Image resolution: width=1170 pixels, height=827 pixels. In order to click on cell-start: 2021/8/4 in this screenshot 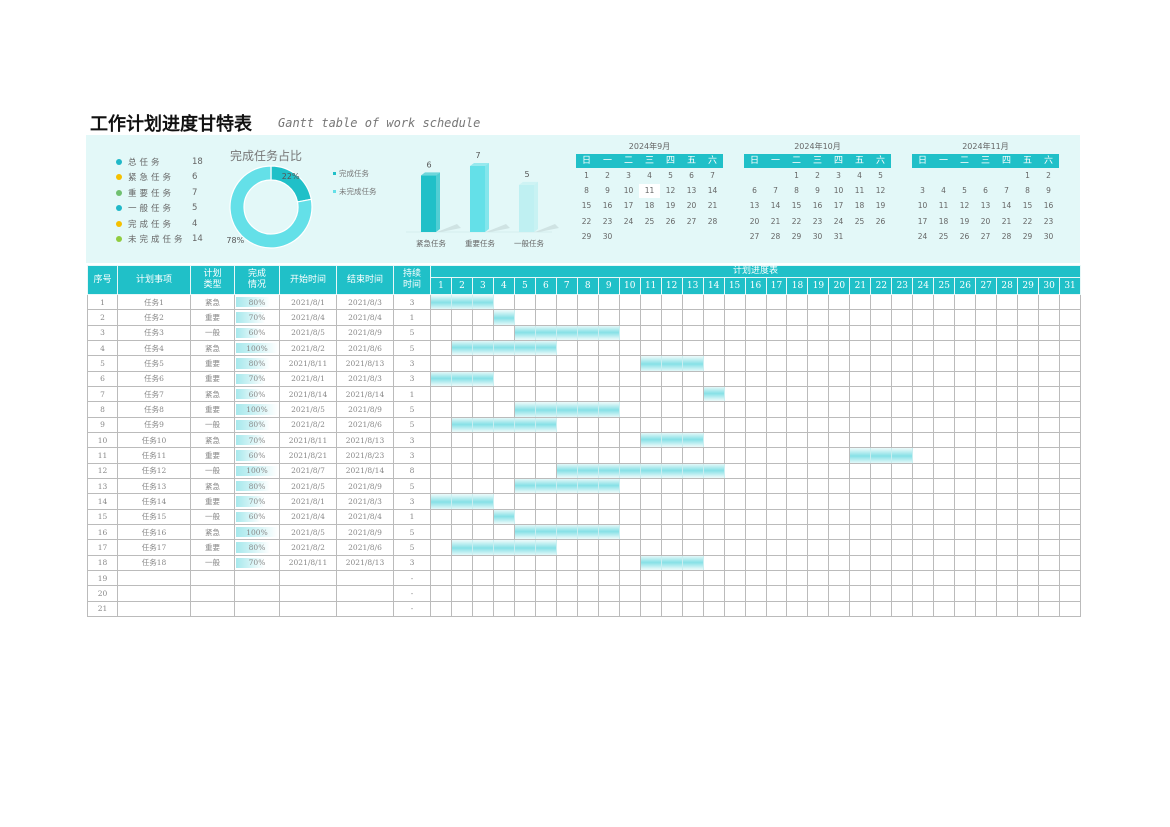, I will do `click(308, 317)`.